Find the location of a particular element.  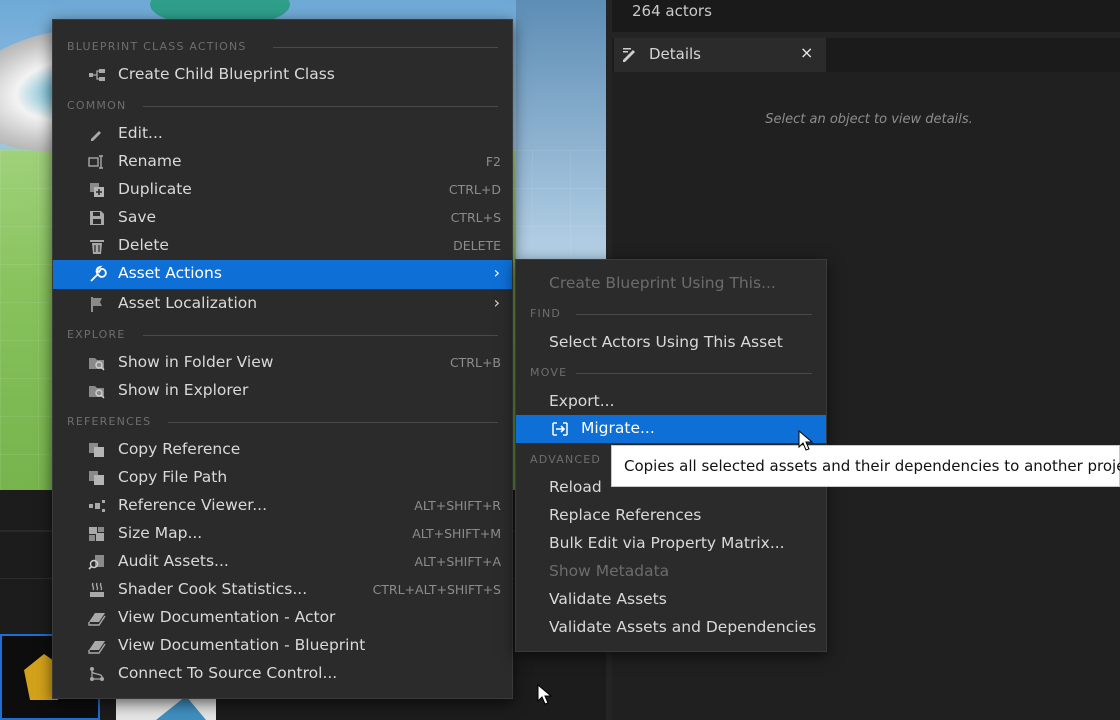

menu-item-rename: Rename F2 is located at coordinates (282, 162).